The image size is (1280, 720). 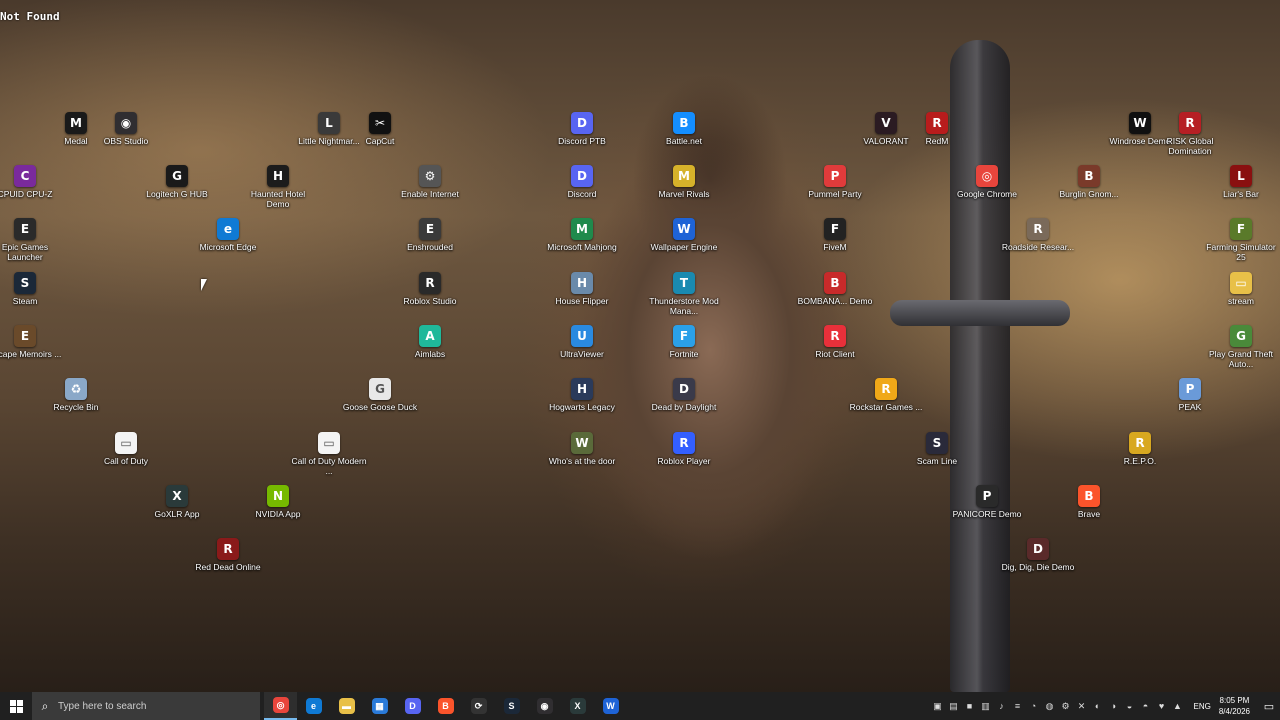 I want to click on desktop-icon: S Scam Line, so click(x=937, y=449).